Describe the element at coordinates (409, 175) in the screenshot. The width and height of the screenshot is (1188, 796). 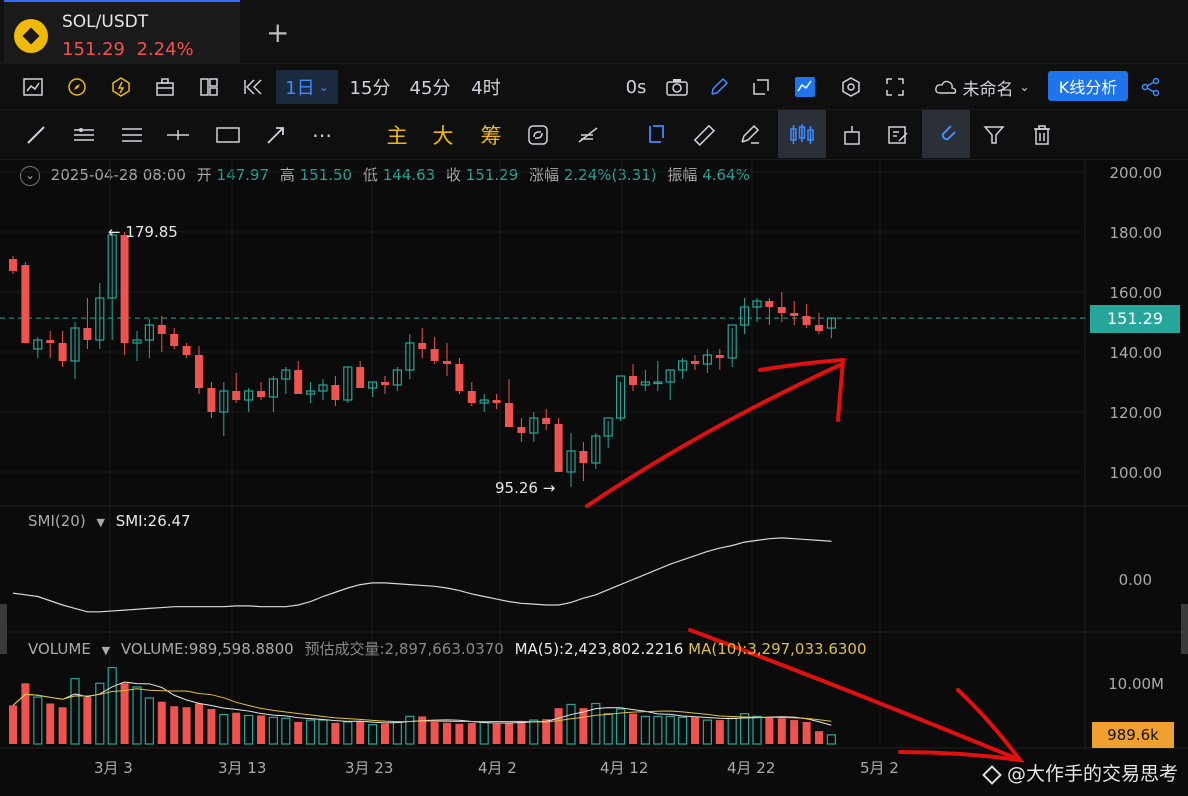
I see `low-value: 144.63` at that location.